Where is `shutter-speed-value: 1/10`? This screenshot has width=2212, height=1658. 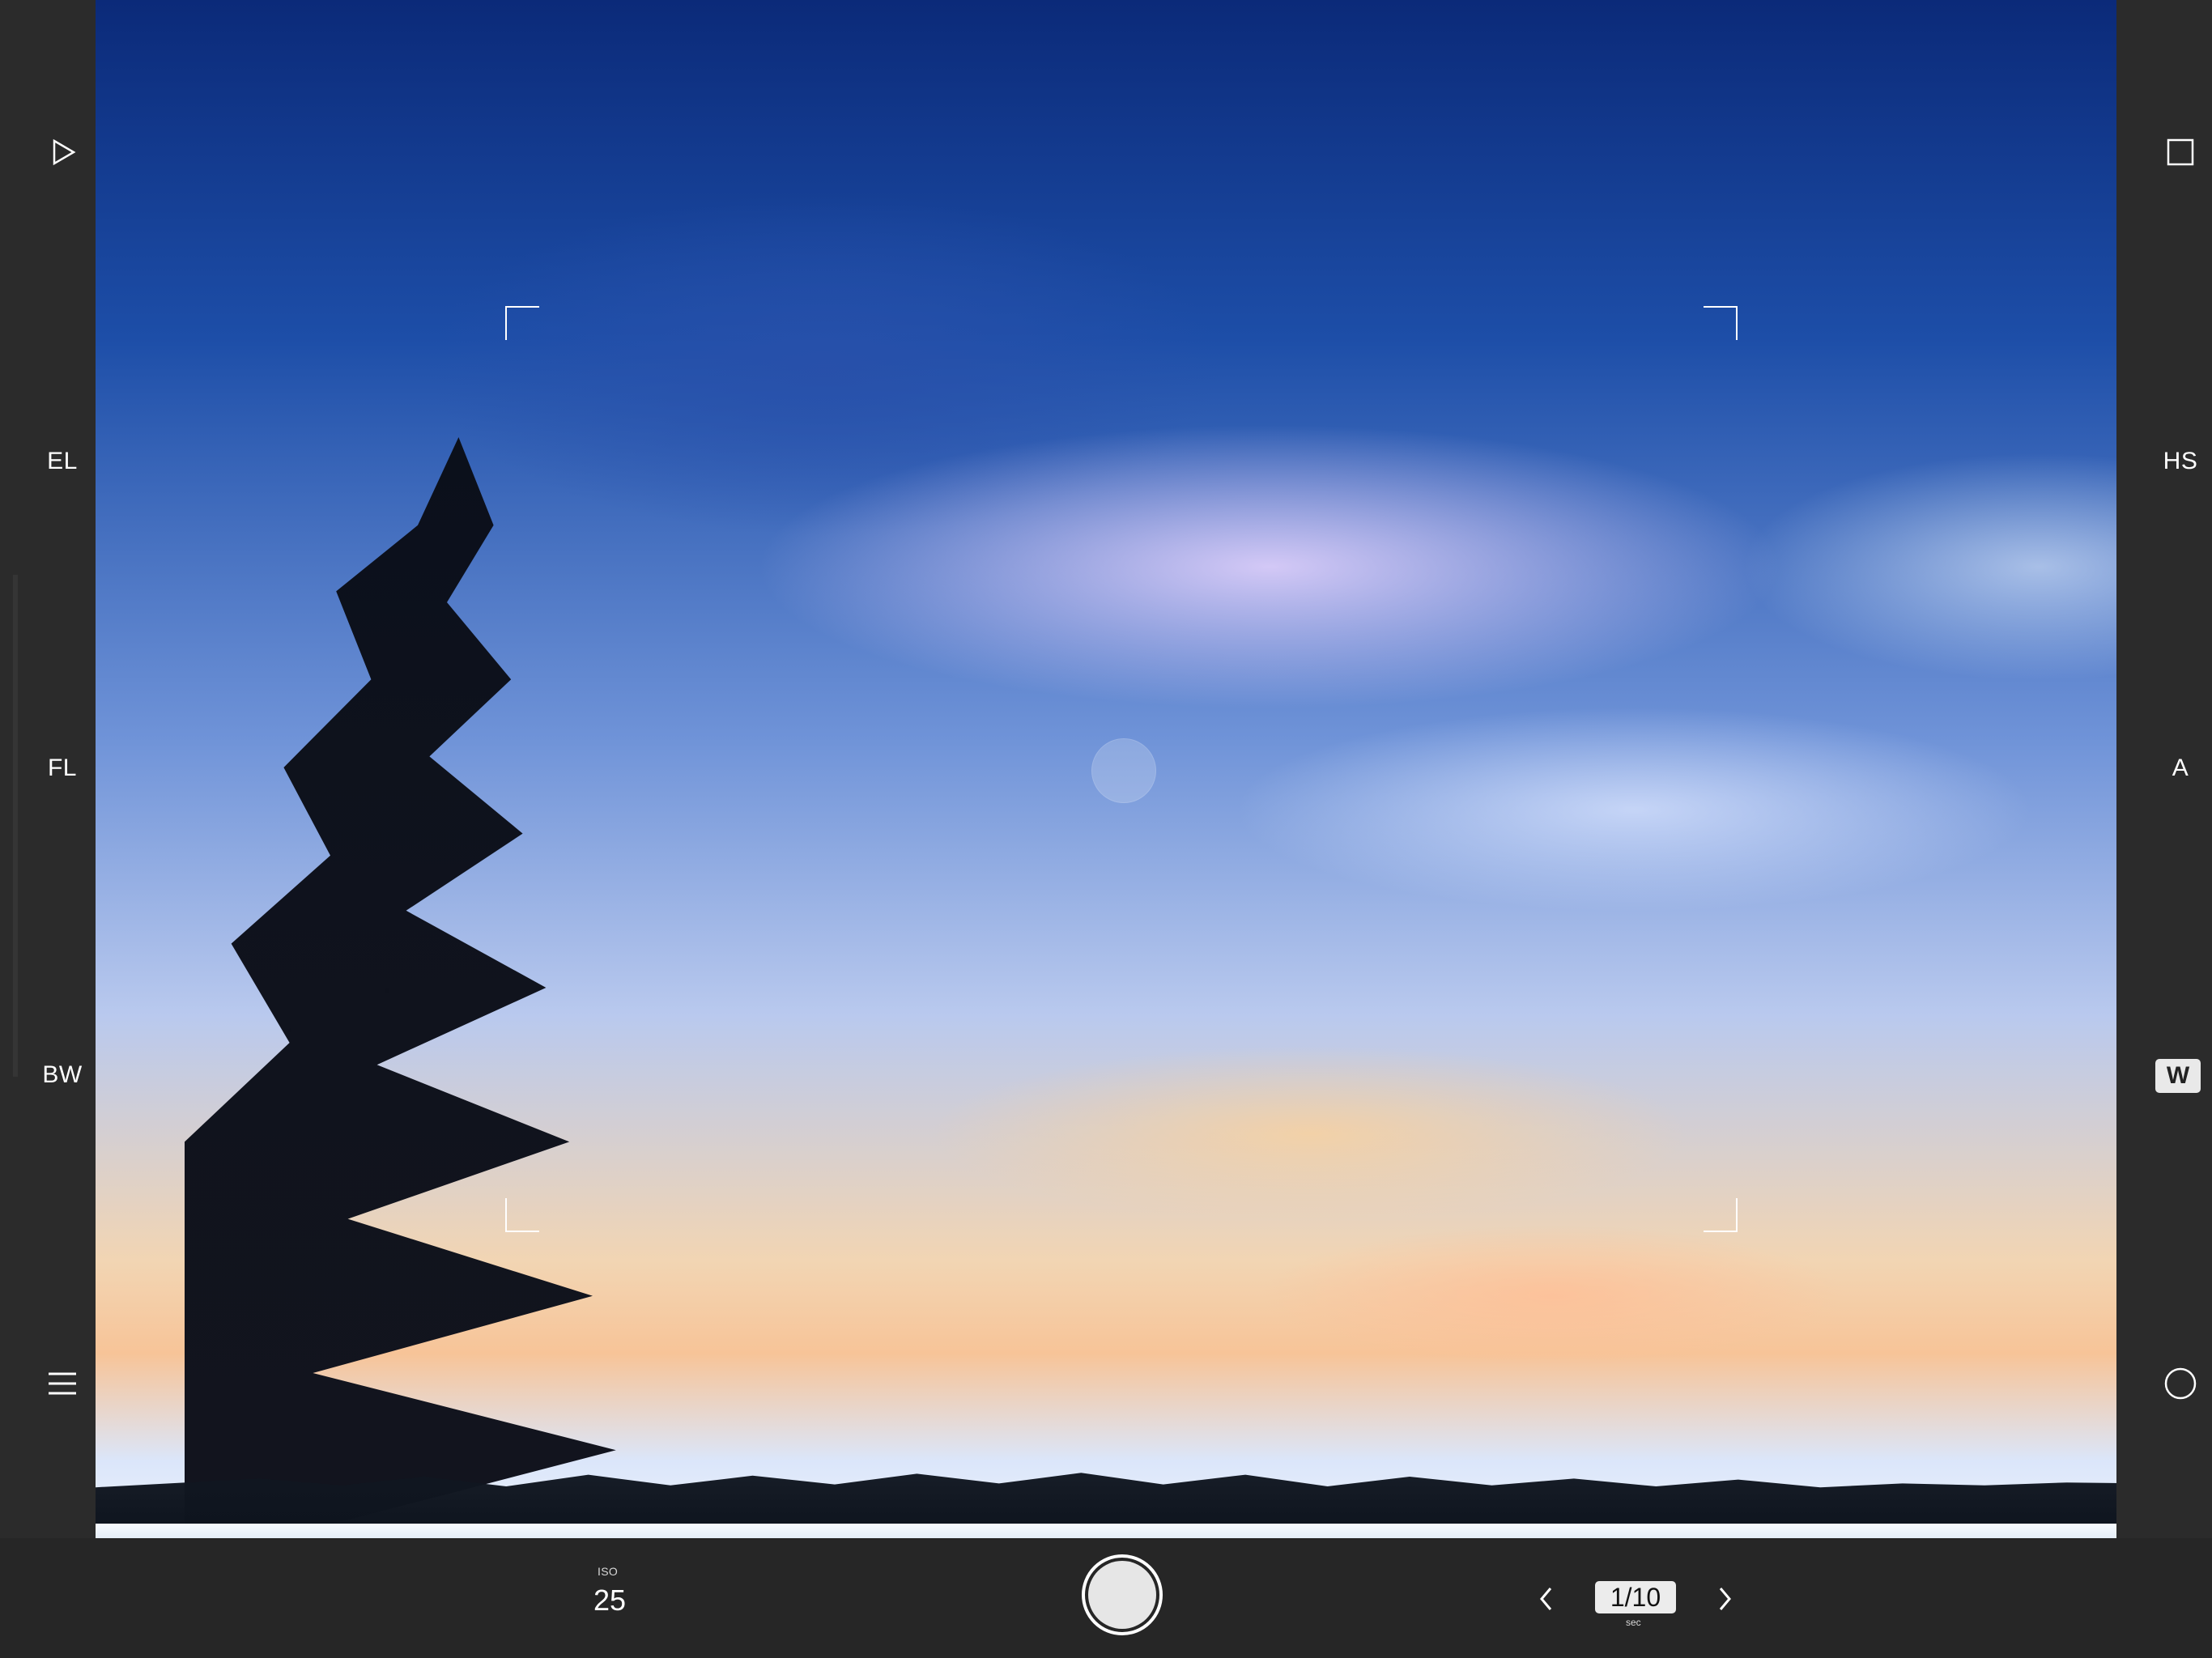 shutter-speed-value: 1/10 is located at coordinates (1636, 1597).